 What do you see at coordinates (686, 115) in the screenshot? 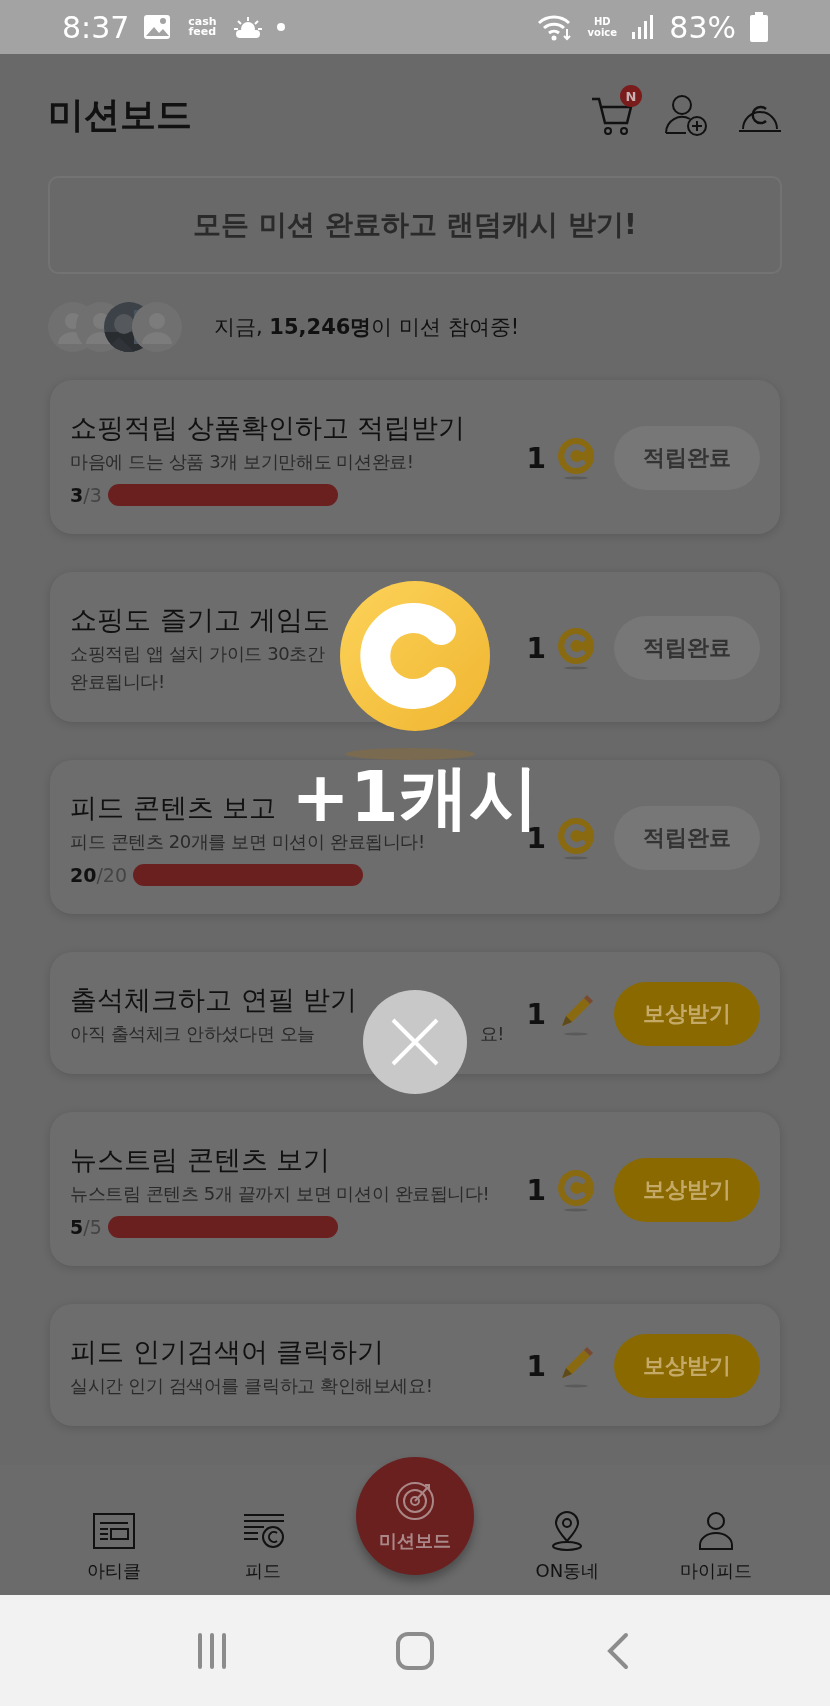
I see `add-friend-icon` at bounding box center [686, 115].